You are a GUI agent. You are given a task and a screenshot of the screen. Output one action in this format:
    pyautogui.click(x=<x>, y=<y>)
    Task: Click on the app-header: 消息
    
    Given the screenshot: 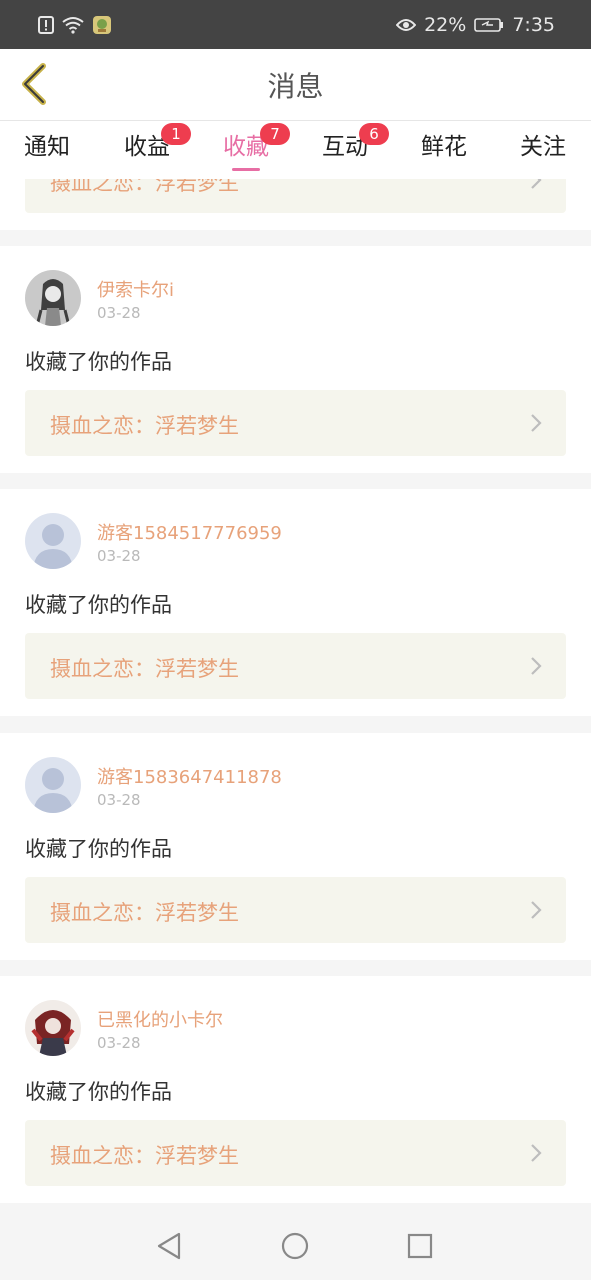 What is the action you would take?
    pyautogui.click(x=295, y=85)
    